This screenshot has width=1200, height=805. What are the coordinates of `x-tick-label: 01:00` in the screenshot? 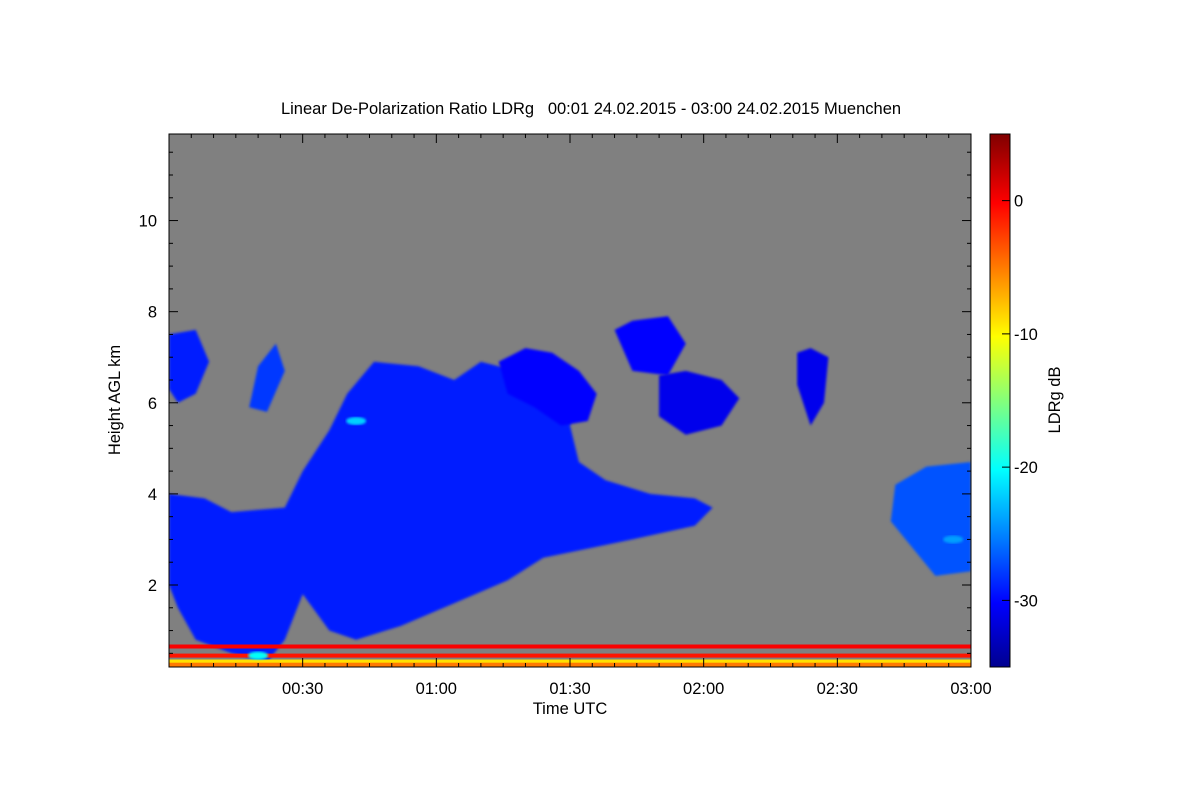 It's located at (436, 689).